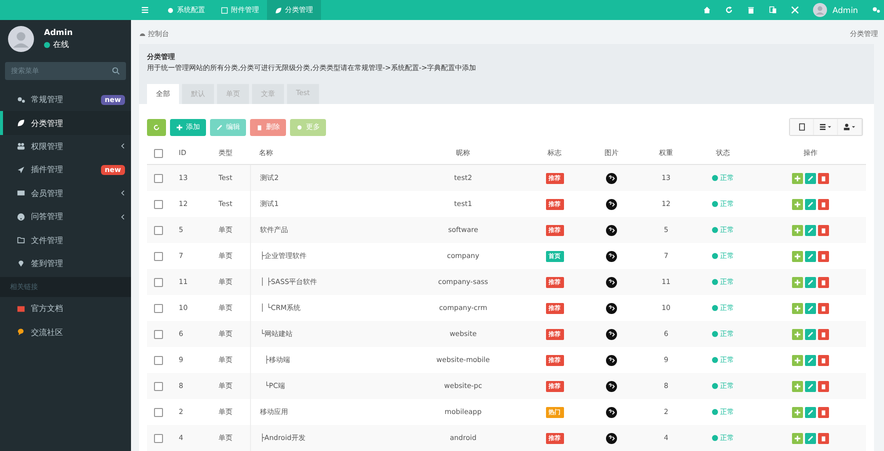  What do you see at coordinates (65, 309) in the screenshot?
I see `link-item: 官方文档` at bounding box center [65, 309].